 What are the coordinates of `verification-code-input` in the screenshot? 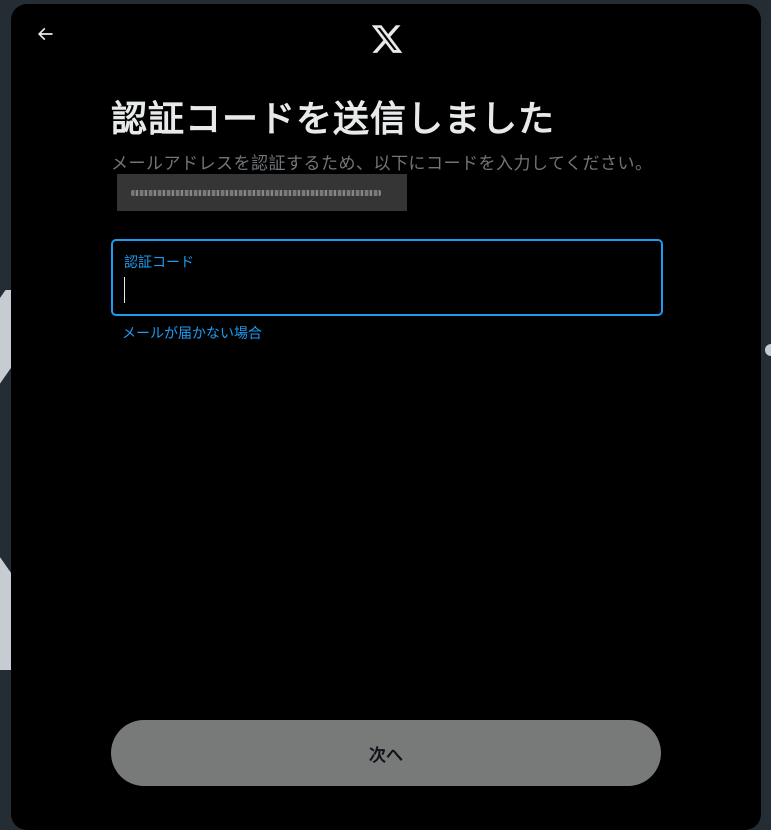 It's located at (388, 289).